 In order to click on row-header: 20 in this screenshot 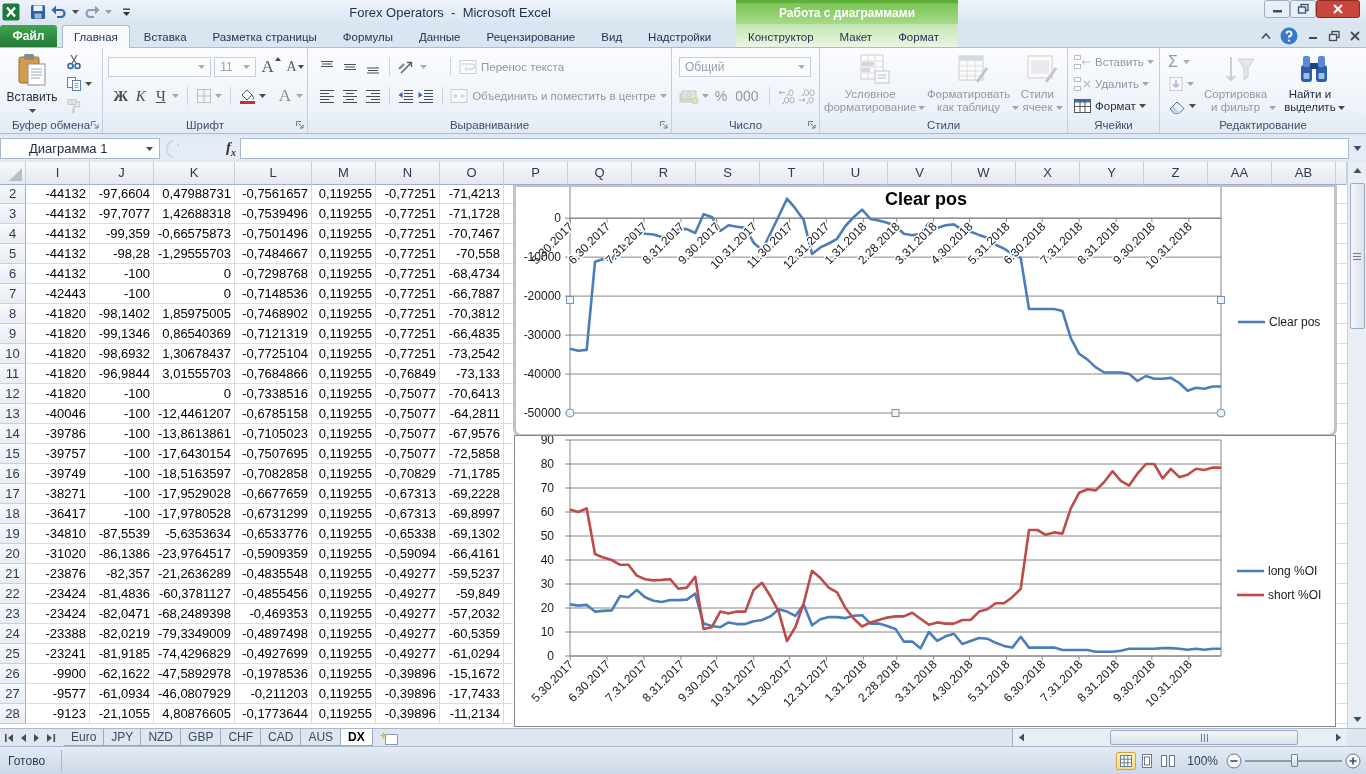, I will do `click(13, 554)`.